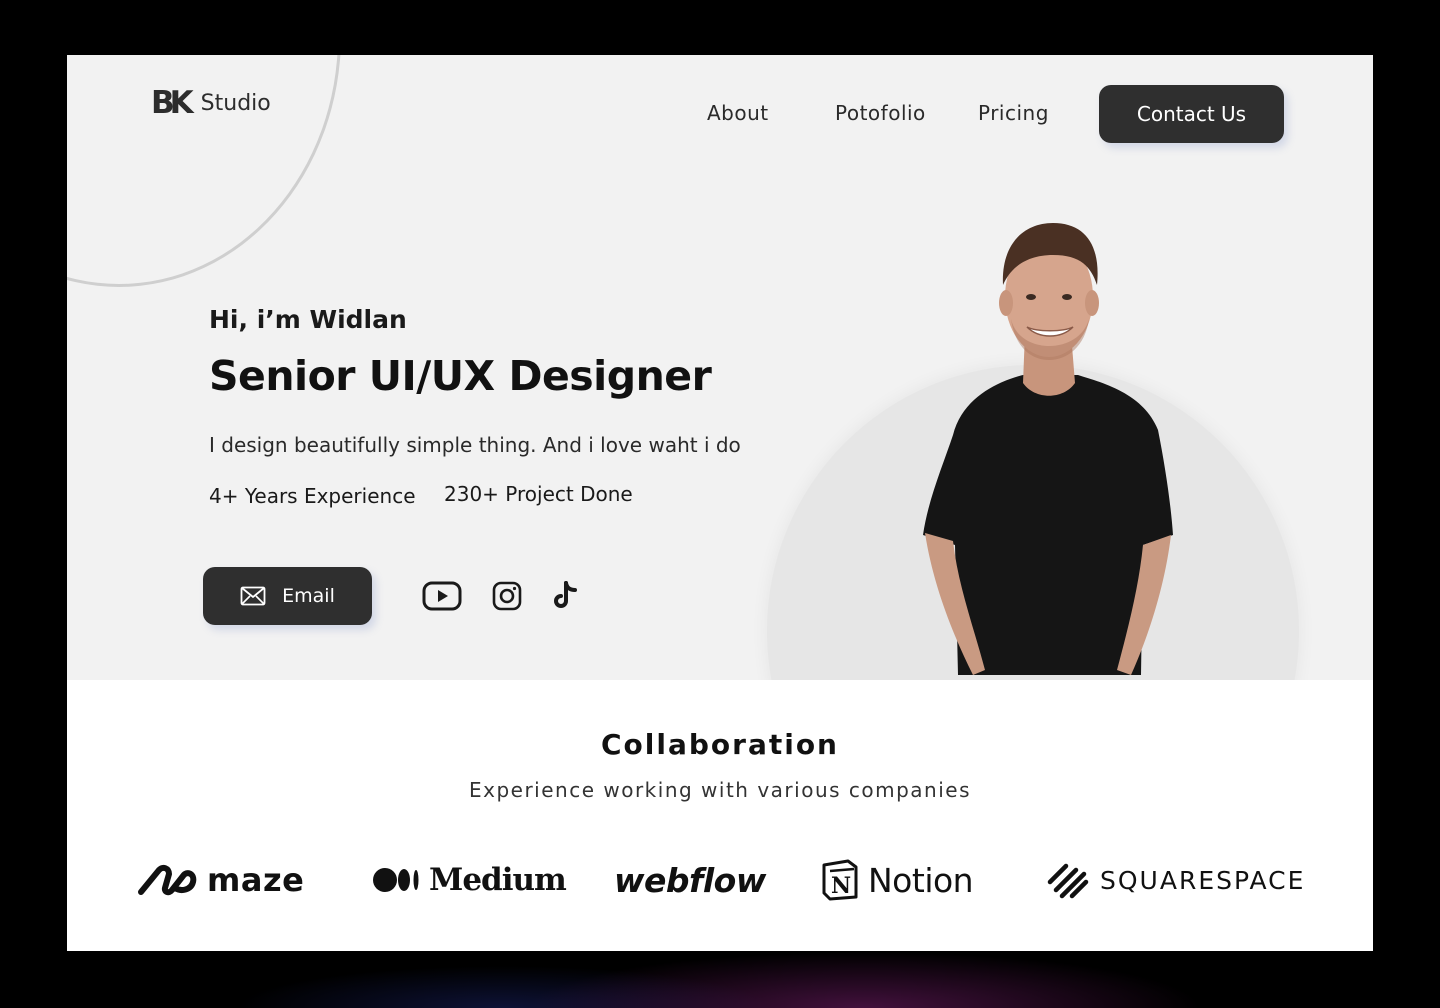  I want to click on brand-label: SQUARESPACE, so click(1203, 880).